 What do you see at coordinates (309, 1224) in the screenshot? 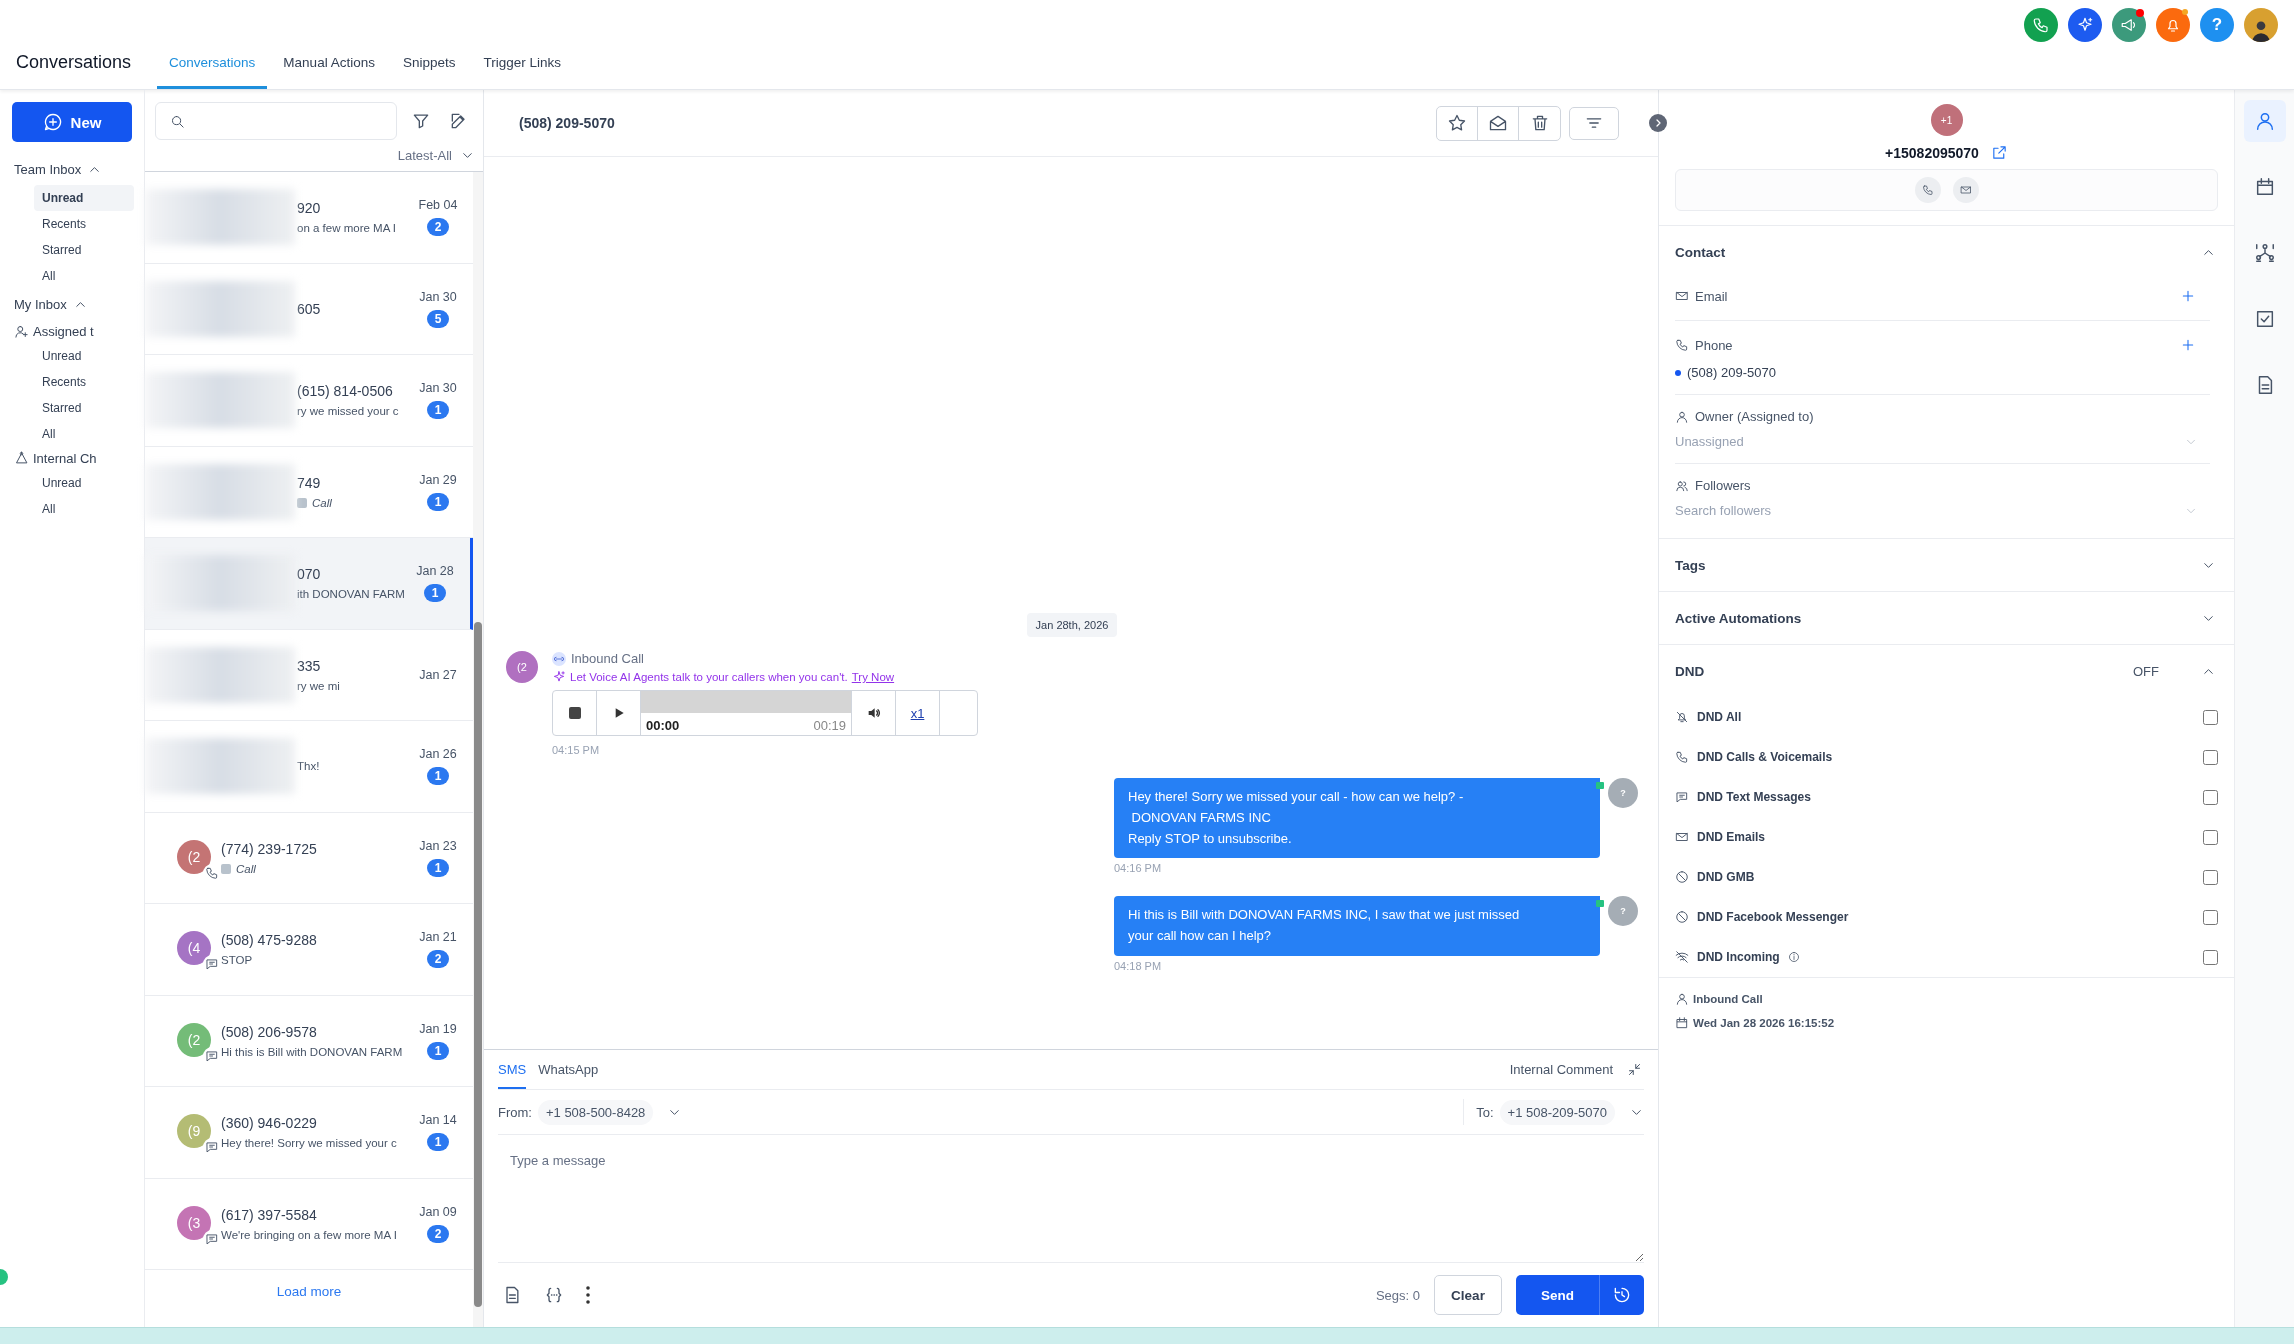
I see `conversation-item: (3 (617) 397-5584 We're bringing on a few more MA I Jan 09 2` at bounding box center [309, 1224].